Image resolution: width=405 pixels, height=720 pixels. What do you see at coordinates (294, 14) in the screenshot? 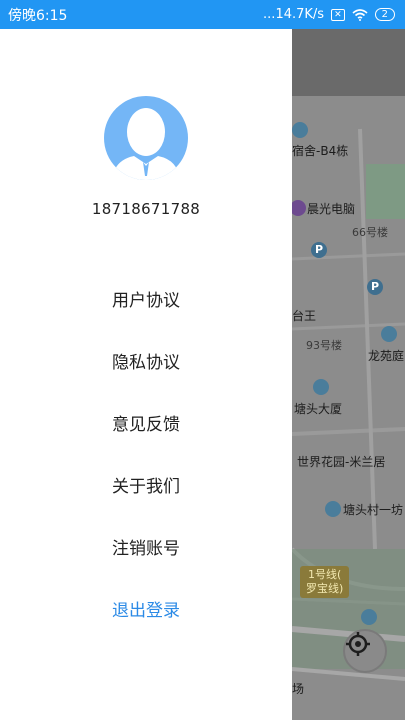
I see `network-speed: ...14.7K/s` at bounding box center [294, 14].